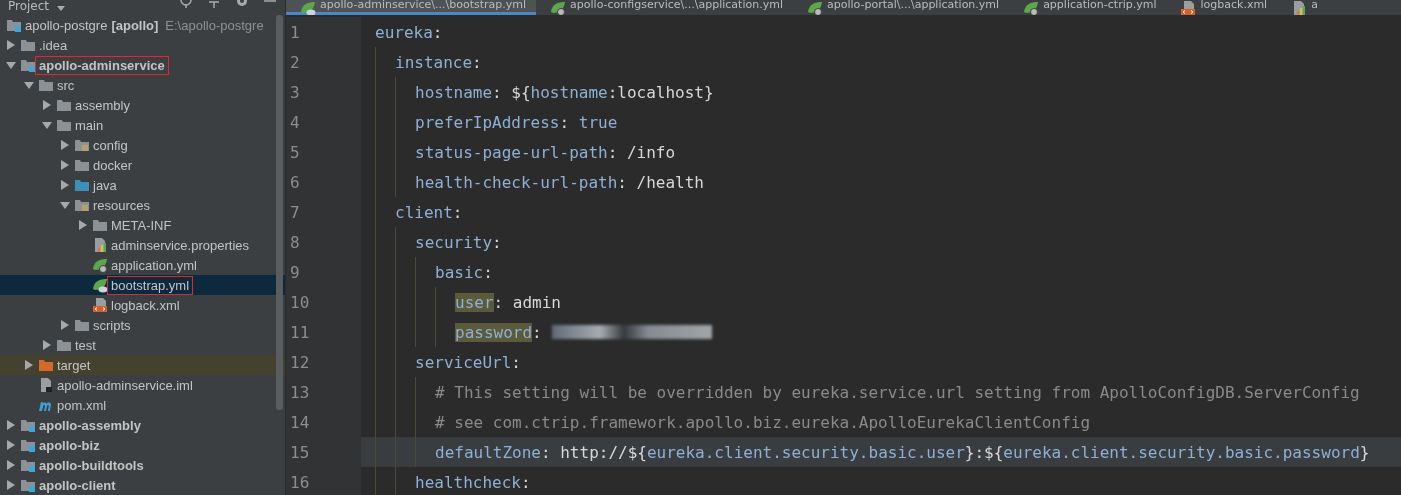 This screenshot has height=495, width=1401. Describe the element at coordinates (511, 92) in the screenshot. I see `code-token: : ${` at that location.